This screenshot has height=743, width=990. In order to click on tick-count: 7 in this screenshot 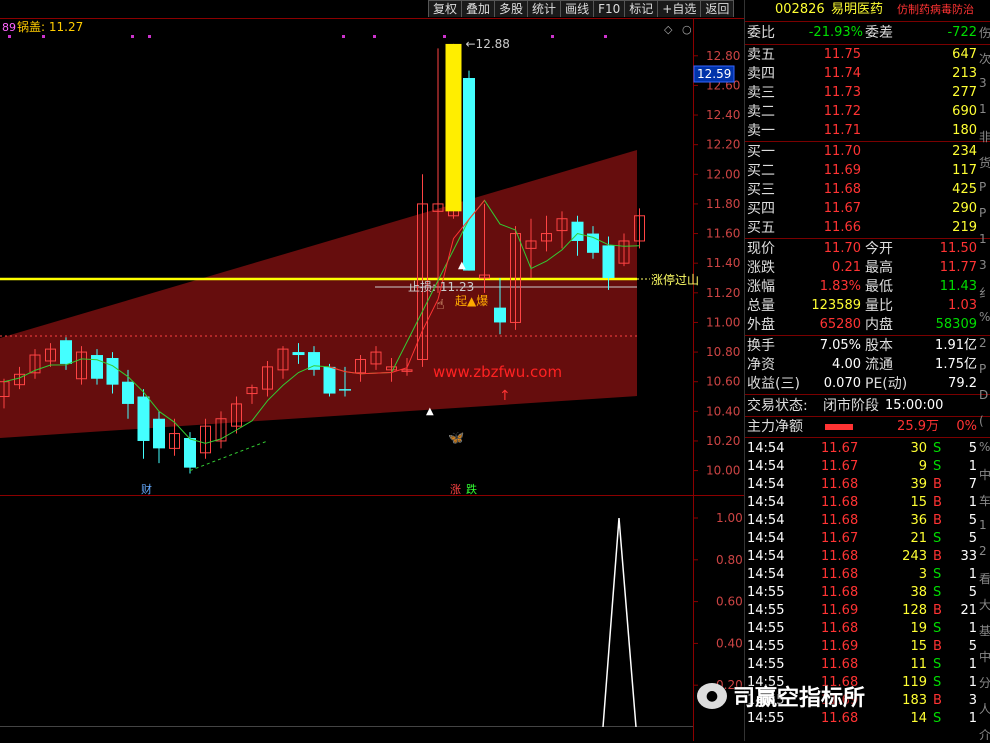, I will do `click(972, 484)`.